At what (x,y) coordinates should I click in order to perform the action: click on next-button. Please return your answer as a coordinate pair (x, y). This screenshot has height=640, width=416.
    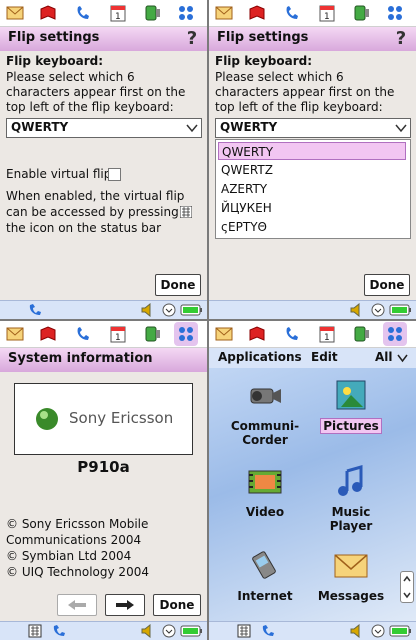
    Looking at the image, I should click on (125, 605).